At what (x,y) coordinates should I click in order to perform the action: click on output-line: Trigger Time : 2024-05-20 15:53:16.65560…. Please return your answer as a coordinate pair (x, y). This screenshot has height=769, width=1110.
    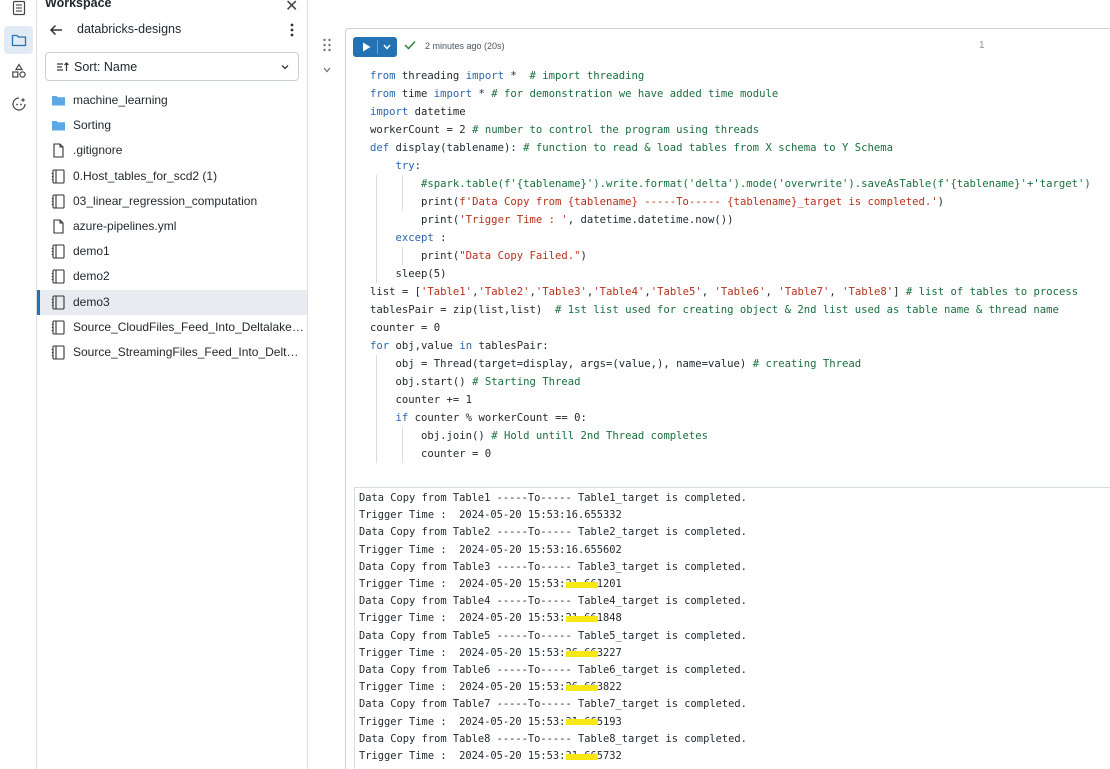
    Looking at the image, I should click on (490, 549).